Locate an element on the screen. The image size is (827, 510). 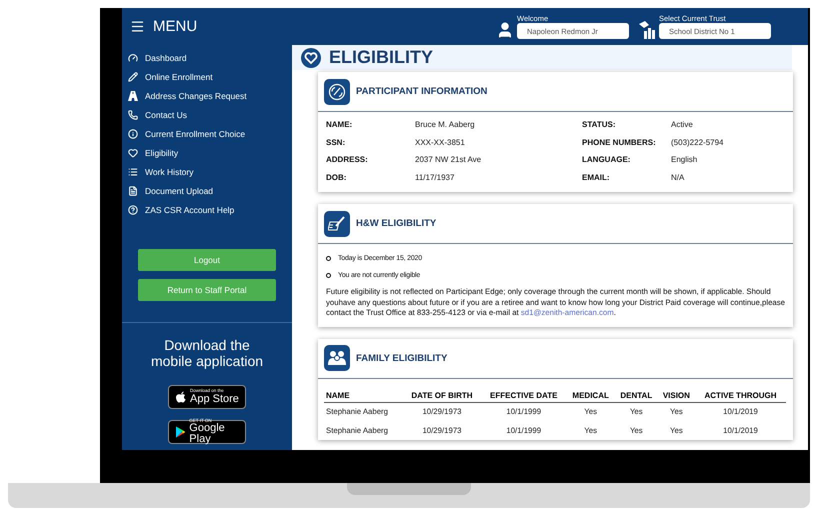
menu-item: Address Changes Request is located at coordinates (210, 96).